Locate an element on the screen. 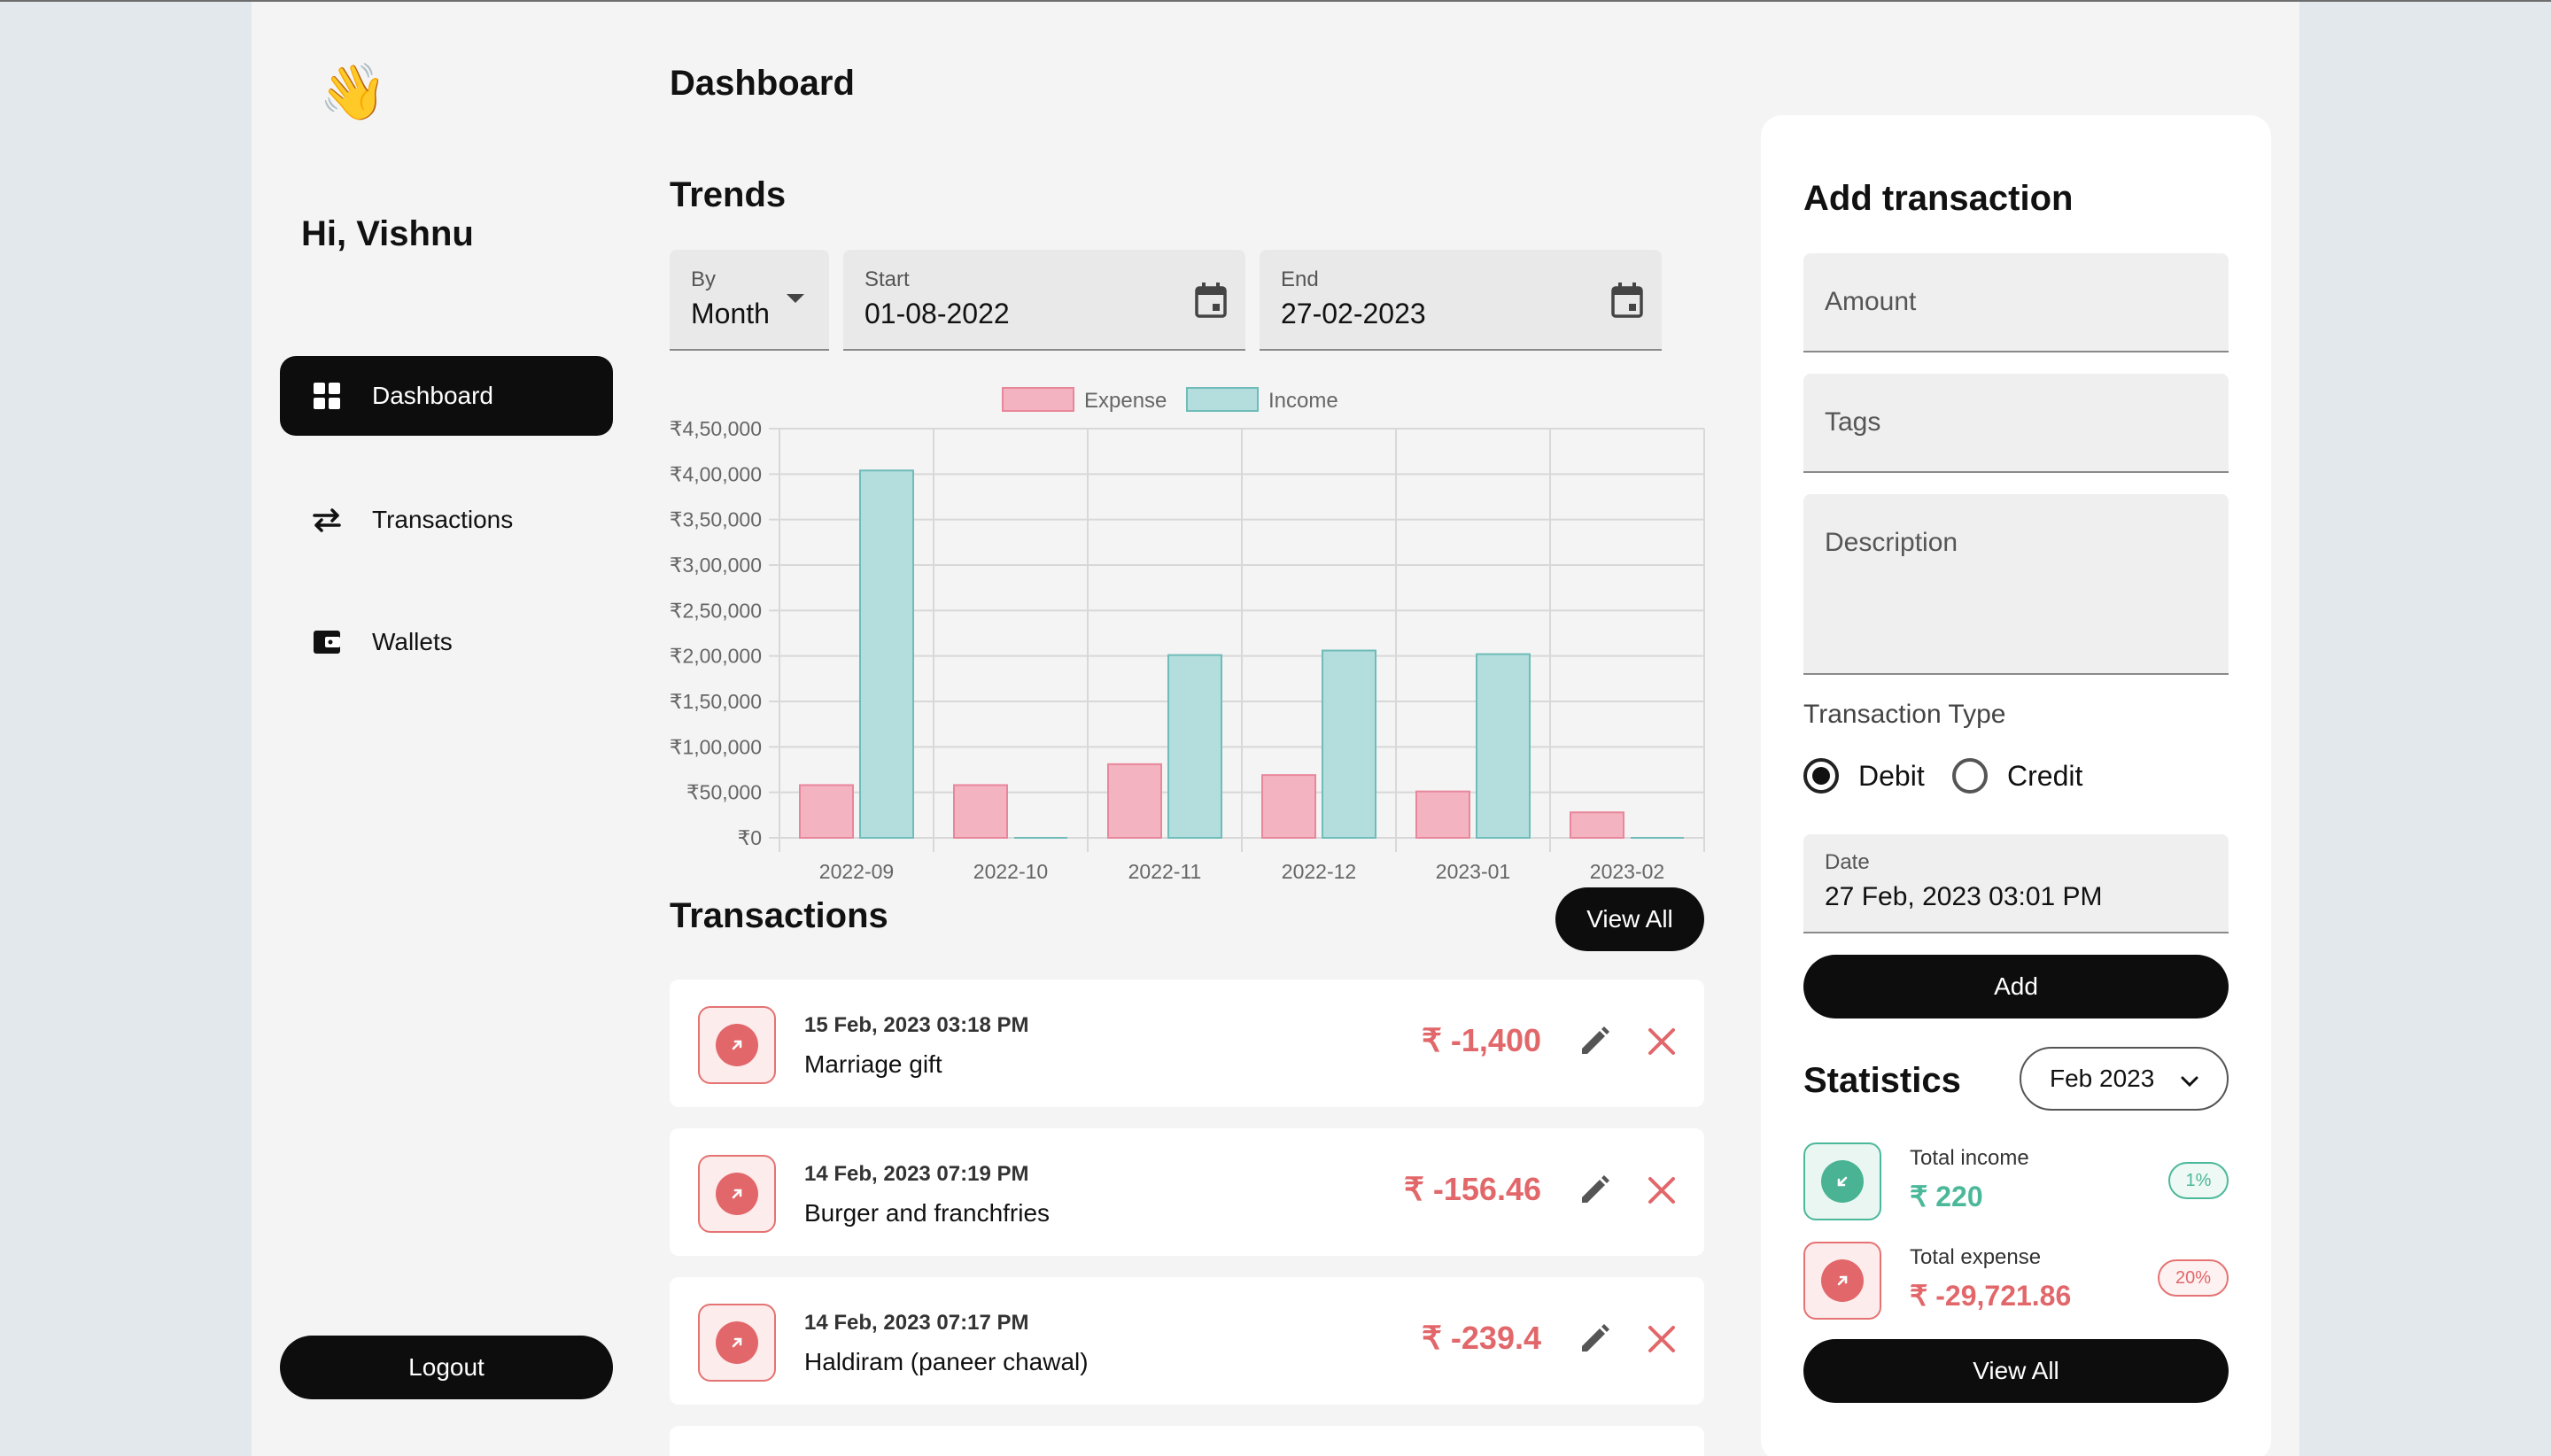  description-placeholder: Description is located at coordinates (1891, 542).